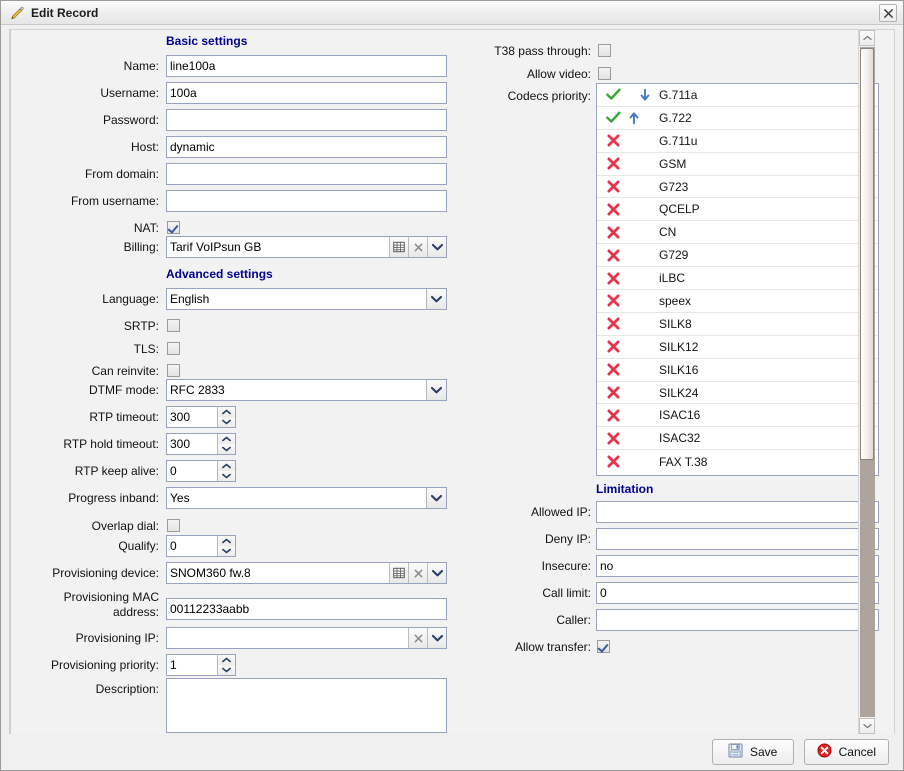 Image resolution: width=904 pixels, height=771 pixels. I want to click on billing-input: Tarif VoIPsun GB, so click(278, 247).